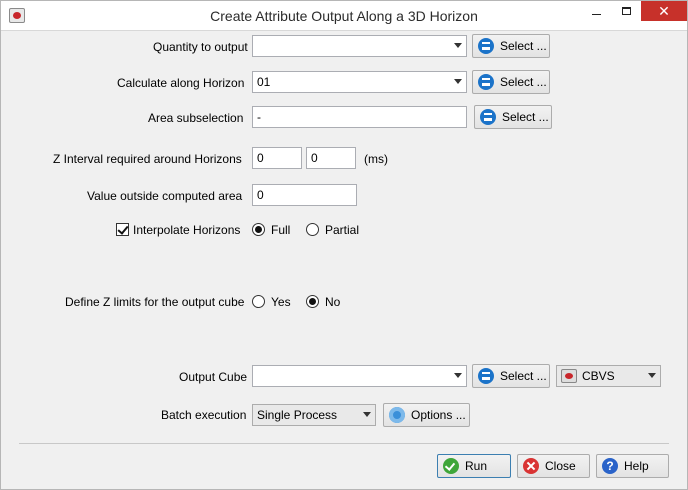  What do you see at coordinates (147, 159) in the screenshot?
I see `zinterval-label: Z Interval required around Horizons` at bounding box center [147, 159].